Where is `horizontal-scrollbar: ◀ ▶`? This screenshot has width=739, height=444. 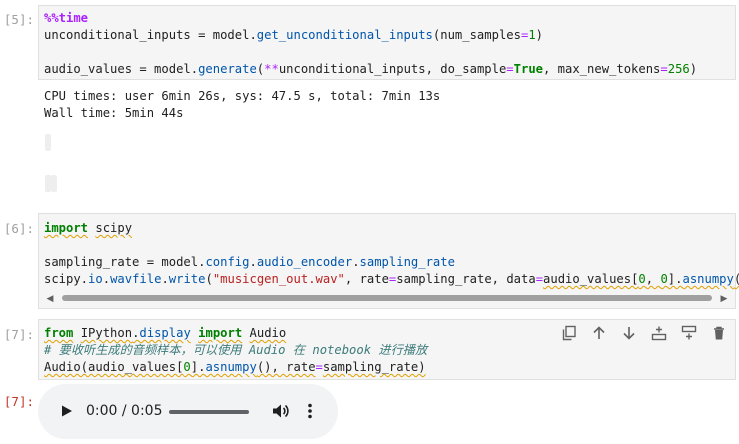 horizontal-scrollbar: ◀ ▶ is located at coordinates (387, 298).